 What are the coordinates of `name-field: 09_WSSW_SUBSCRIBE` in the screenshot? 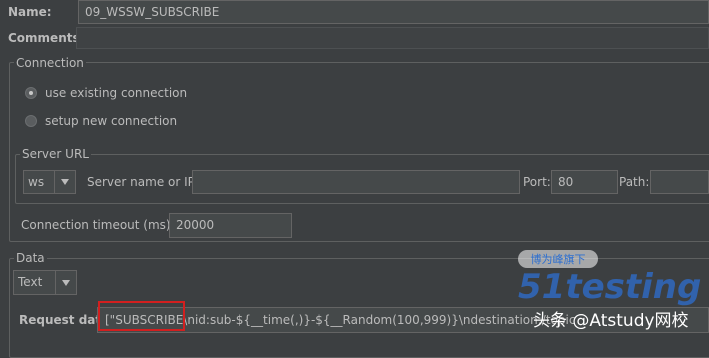 It's located at (393, 12).